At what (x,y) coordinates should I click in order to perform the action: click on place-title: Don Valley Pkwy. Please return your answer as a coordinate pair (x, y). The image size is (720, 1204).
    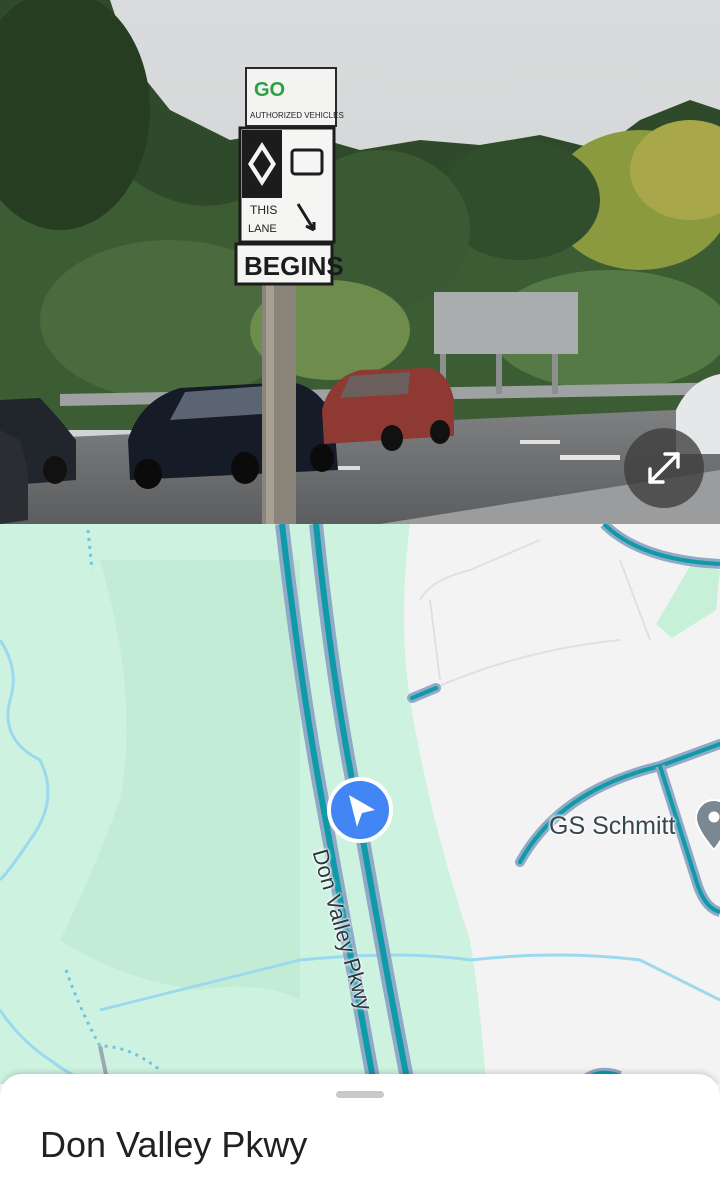
    Looking at the image, I should click on (174, 1144).